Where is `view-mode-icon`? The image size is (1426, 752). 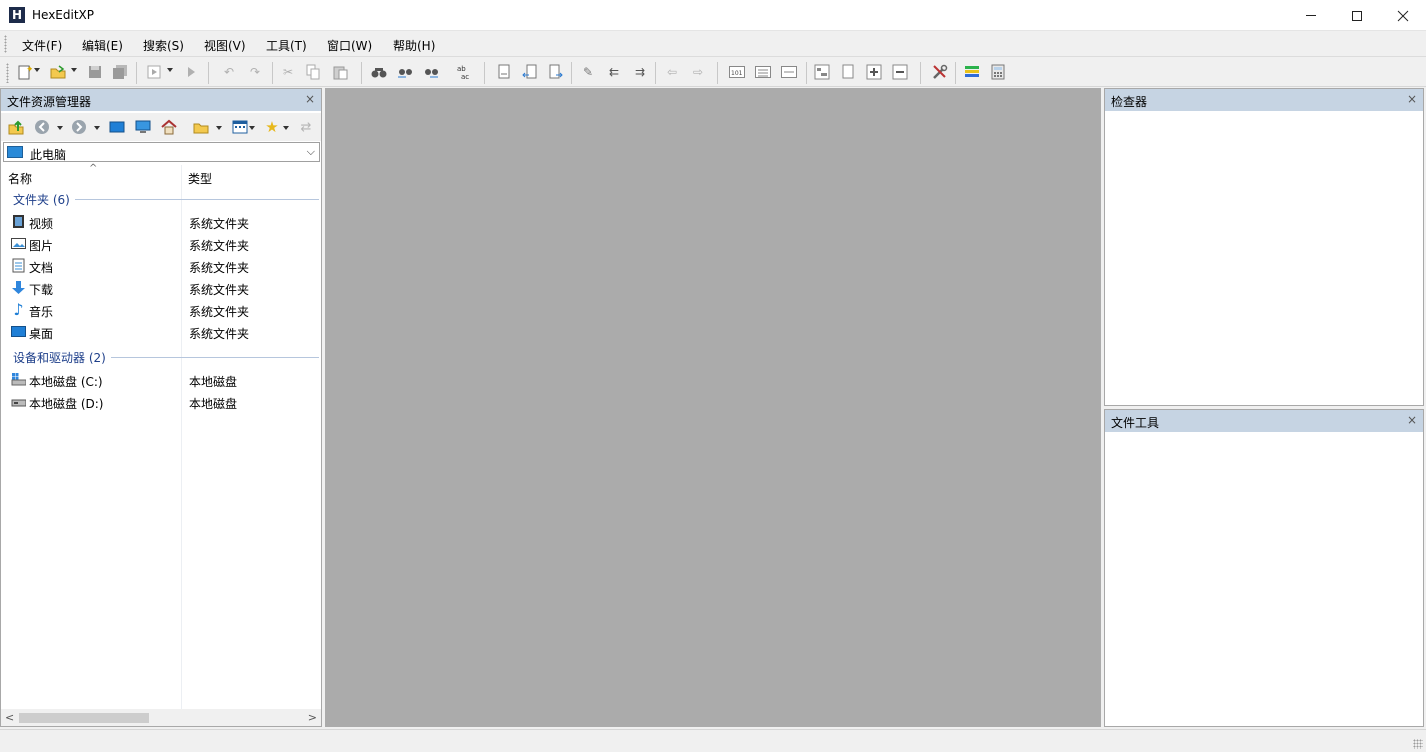
view-mode-icon is located at coordinates (240, 127).